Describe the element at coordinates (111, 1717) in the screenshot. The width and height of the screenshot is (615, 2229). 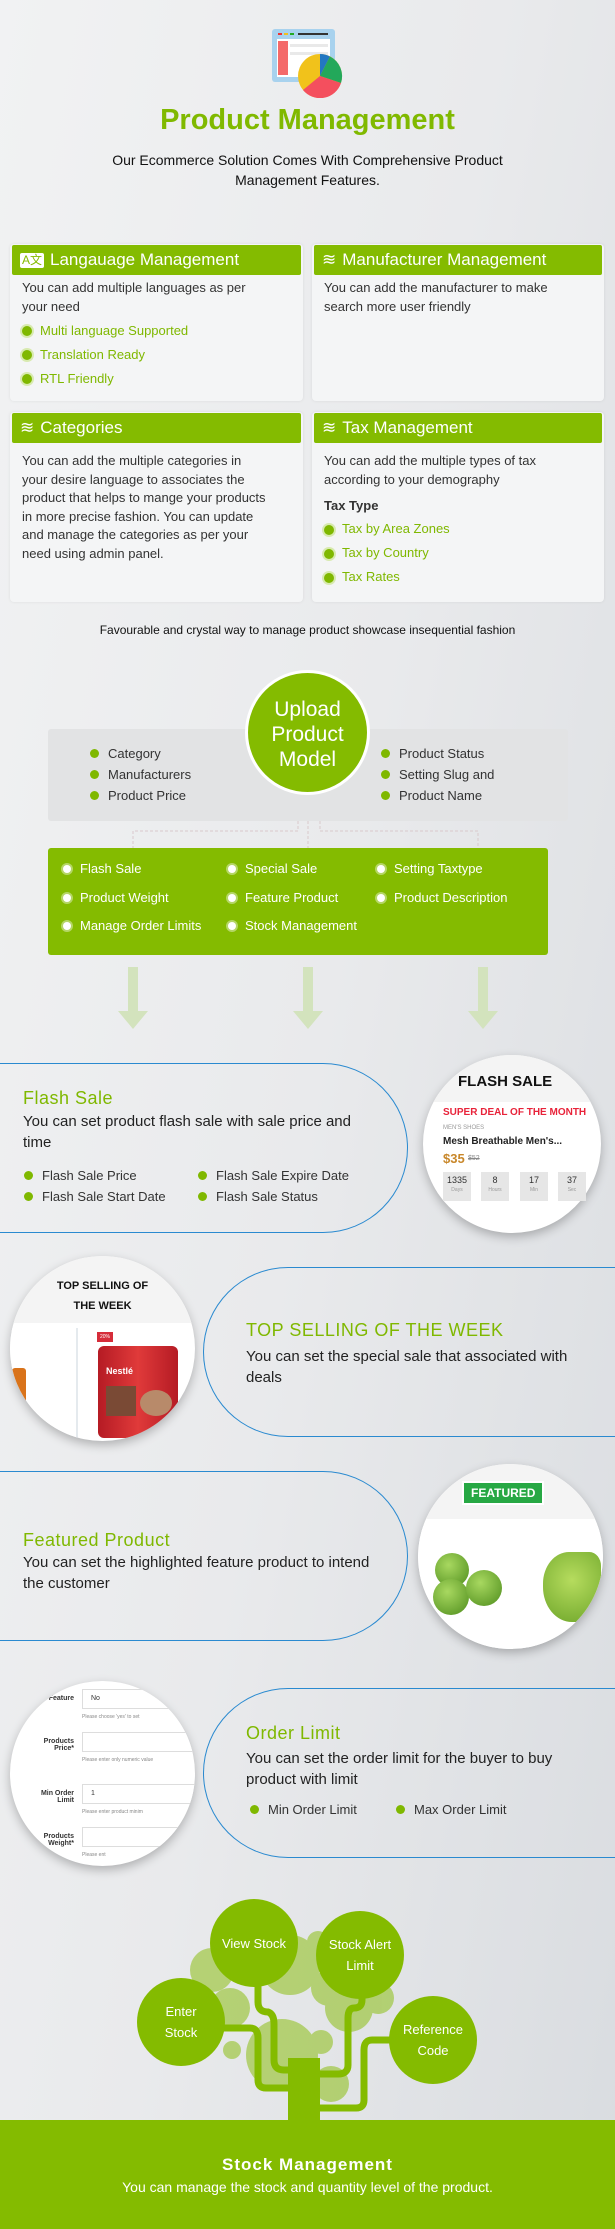
I see `field-help: Please choose 'yes' to set` at that location.